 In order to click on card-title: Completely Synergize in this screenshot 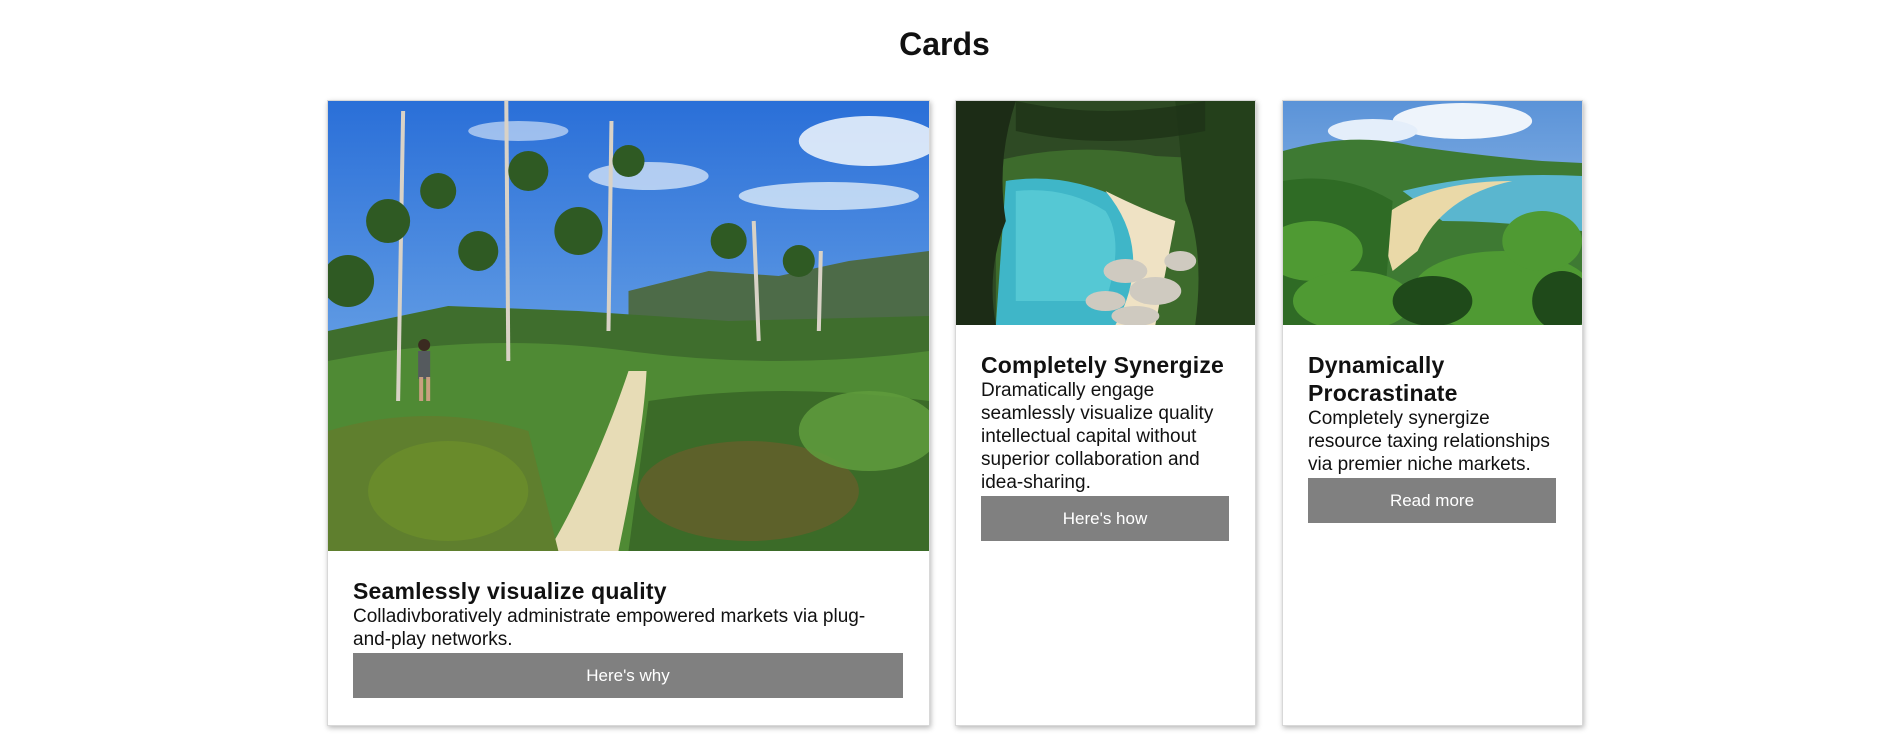, I will do `click(1103, 365)`.